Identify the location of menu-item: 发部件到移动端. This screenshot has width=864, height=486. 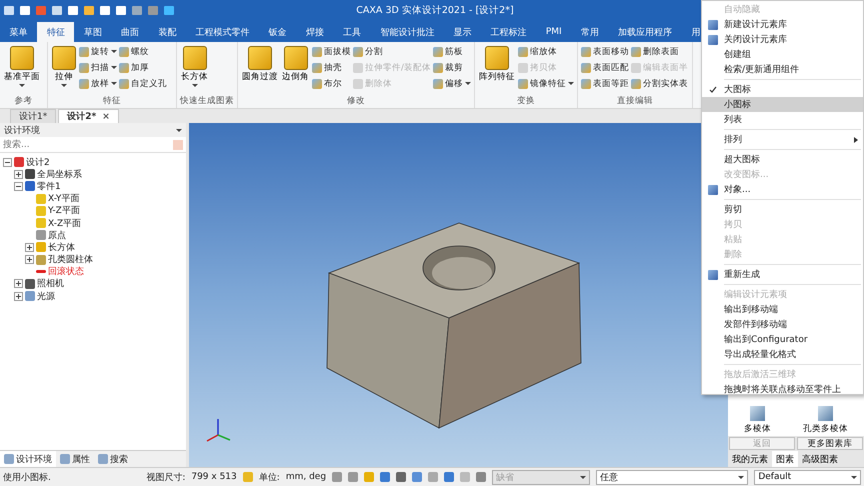
(782, 324).